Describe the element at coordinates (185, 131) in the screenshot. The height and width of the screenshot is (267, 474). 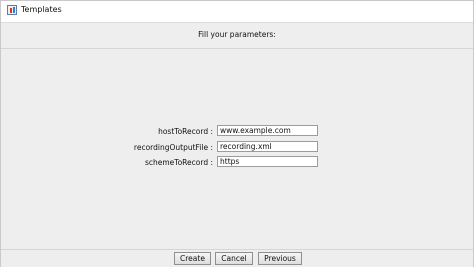
I see `host-to-record-label: hostToRecord :` at that location.